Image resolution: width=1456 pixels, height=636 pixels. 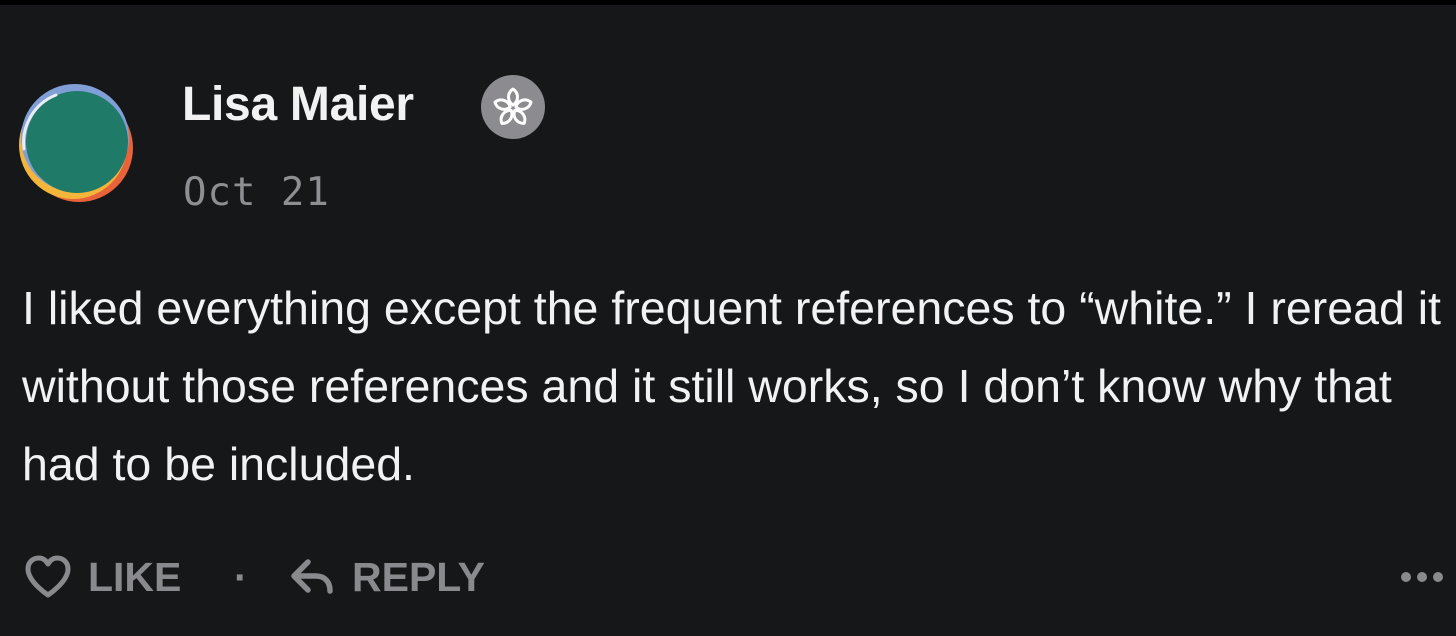 What do you see at coordinates (135, 576) in the screenshot?
I see `like-label: LIKE` at bounding box center [135, 576].